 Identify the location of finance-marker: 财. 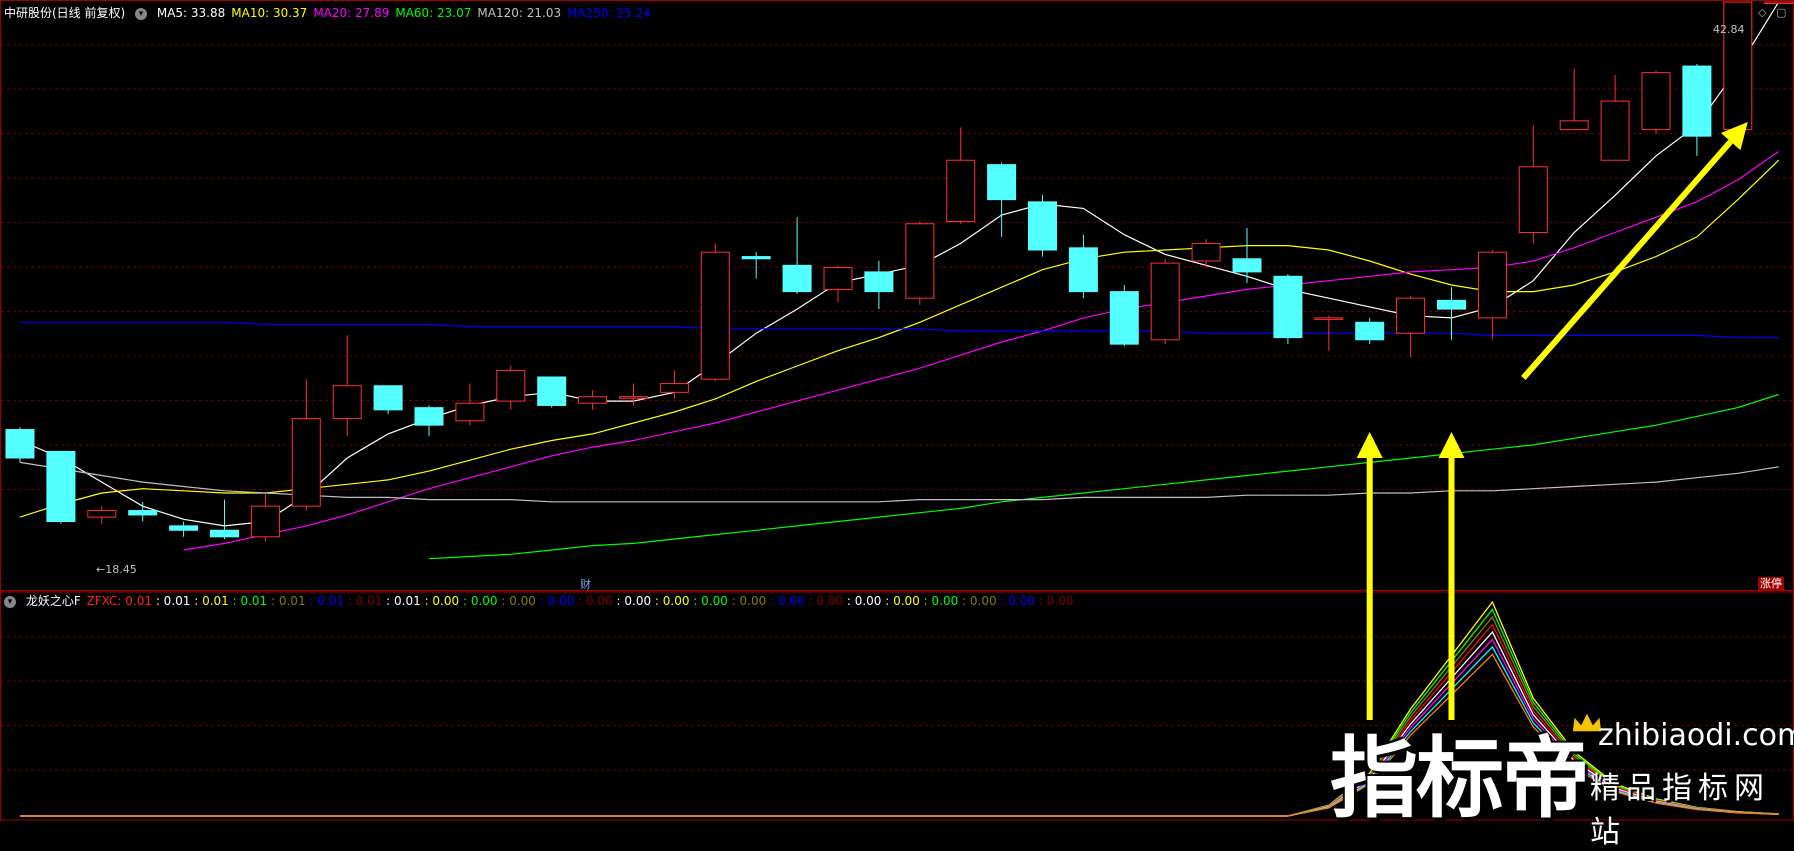
(585, 585).